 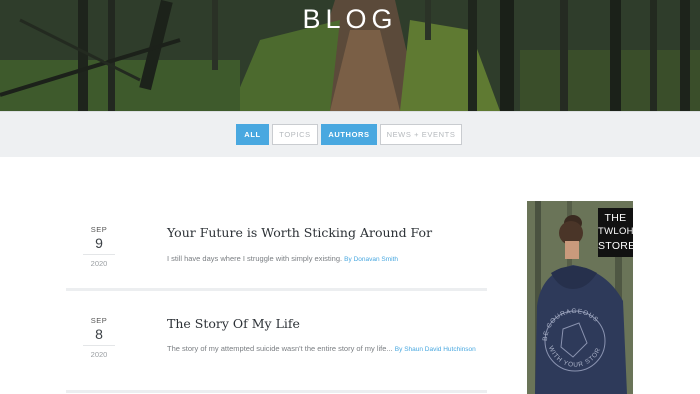 I want to click on post-date: SEP 8 2020, so click(x=99, y=337).